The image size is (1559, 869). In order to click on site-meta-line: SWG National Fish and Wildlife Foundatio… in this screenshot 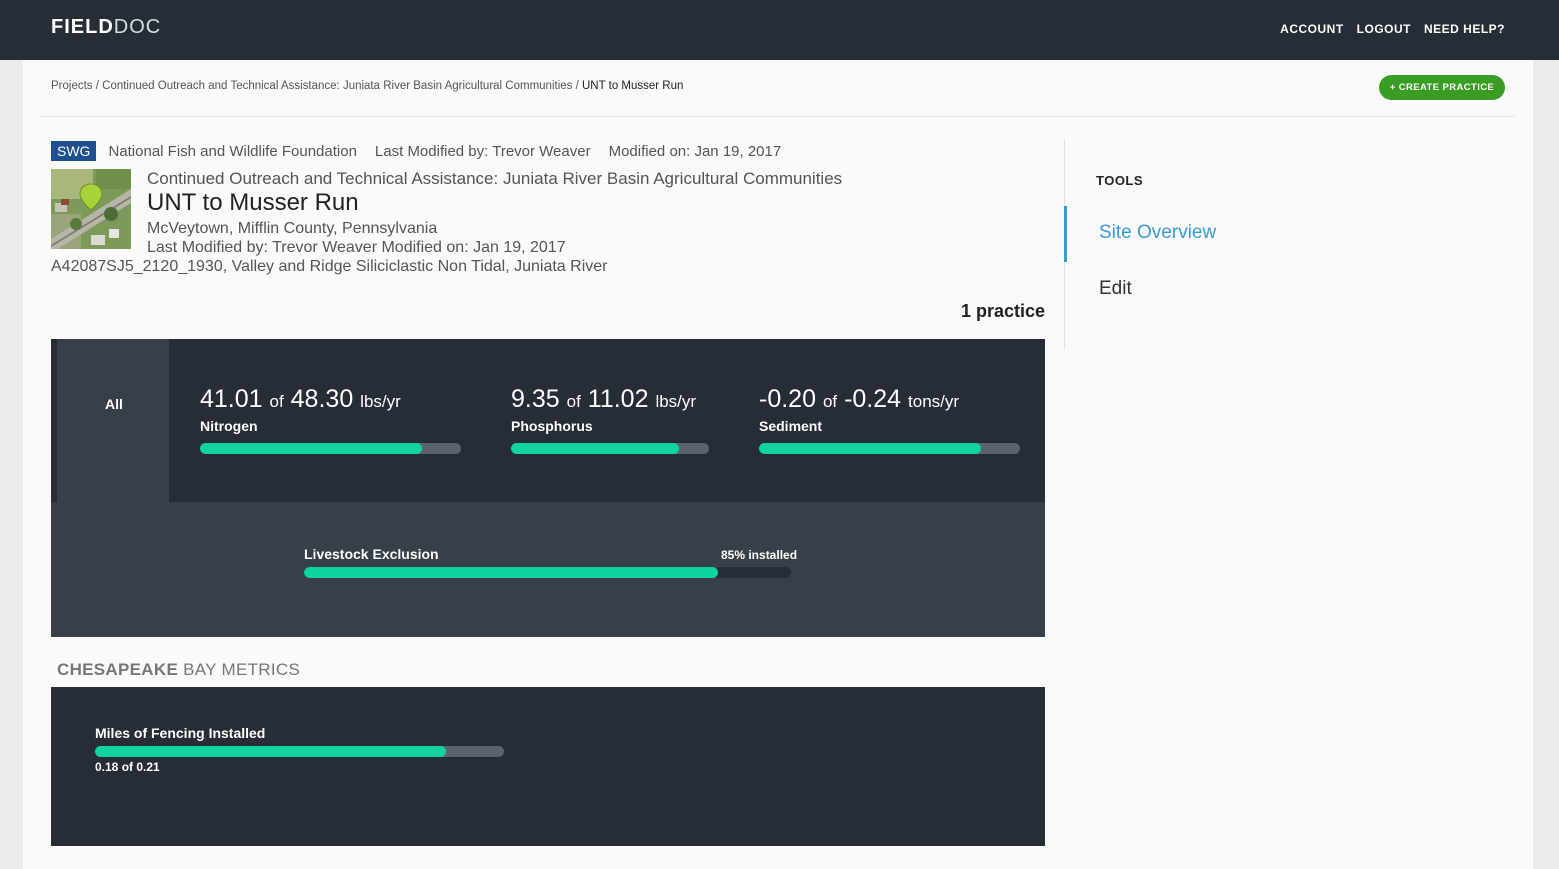, I will do `click(416, 151)`.